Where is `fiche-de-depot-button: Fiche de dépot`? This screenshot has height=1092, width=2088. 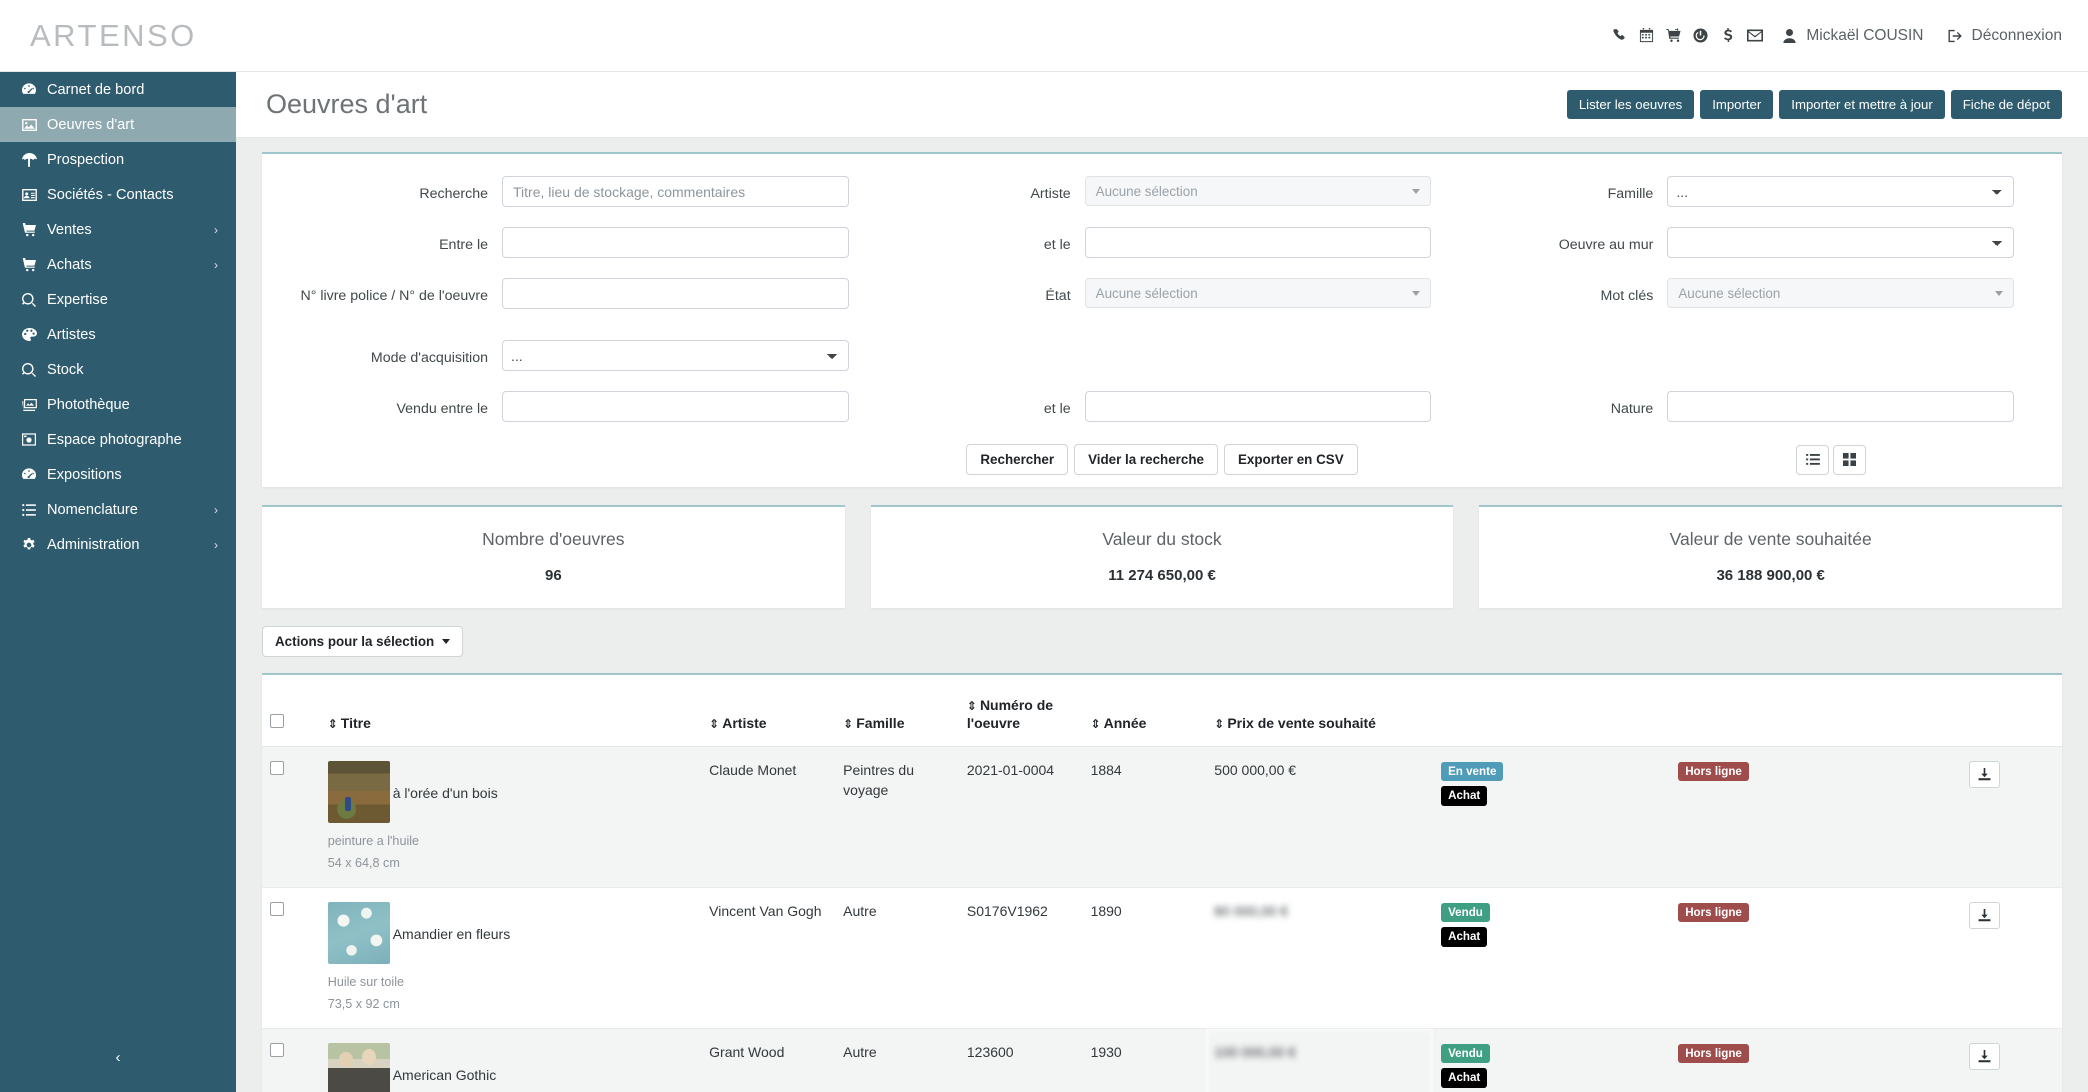 fiche-de-depot-button: Fiche de dépot is located at coordinates (2006, 104).